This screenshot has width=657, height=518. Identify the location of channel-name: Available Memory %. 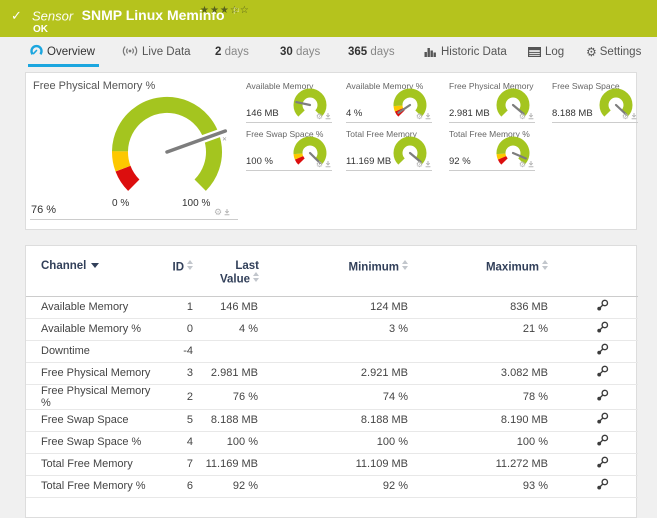
(96, 329).